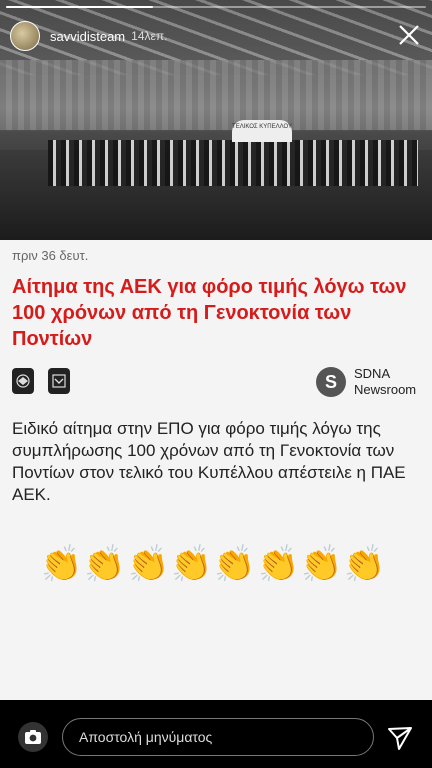 The height and width of the screenshot is (768, 432). What do you see at coordinates (400, 738) in the screenshot?
I see `send-icon` at bounding box center [400, 738].